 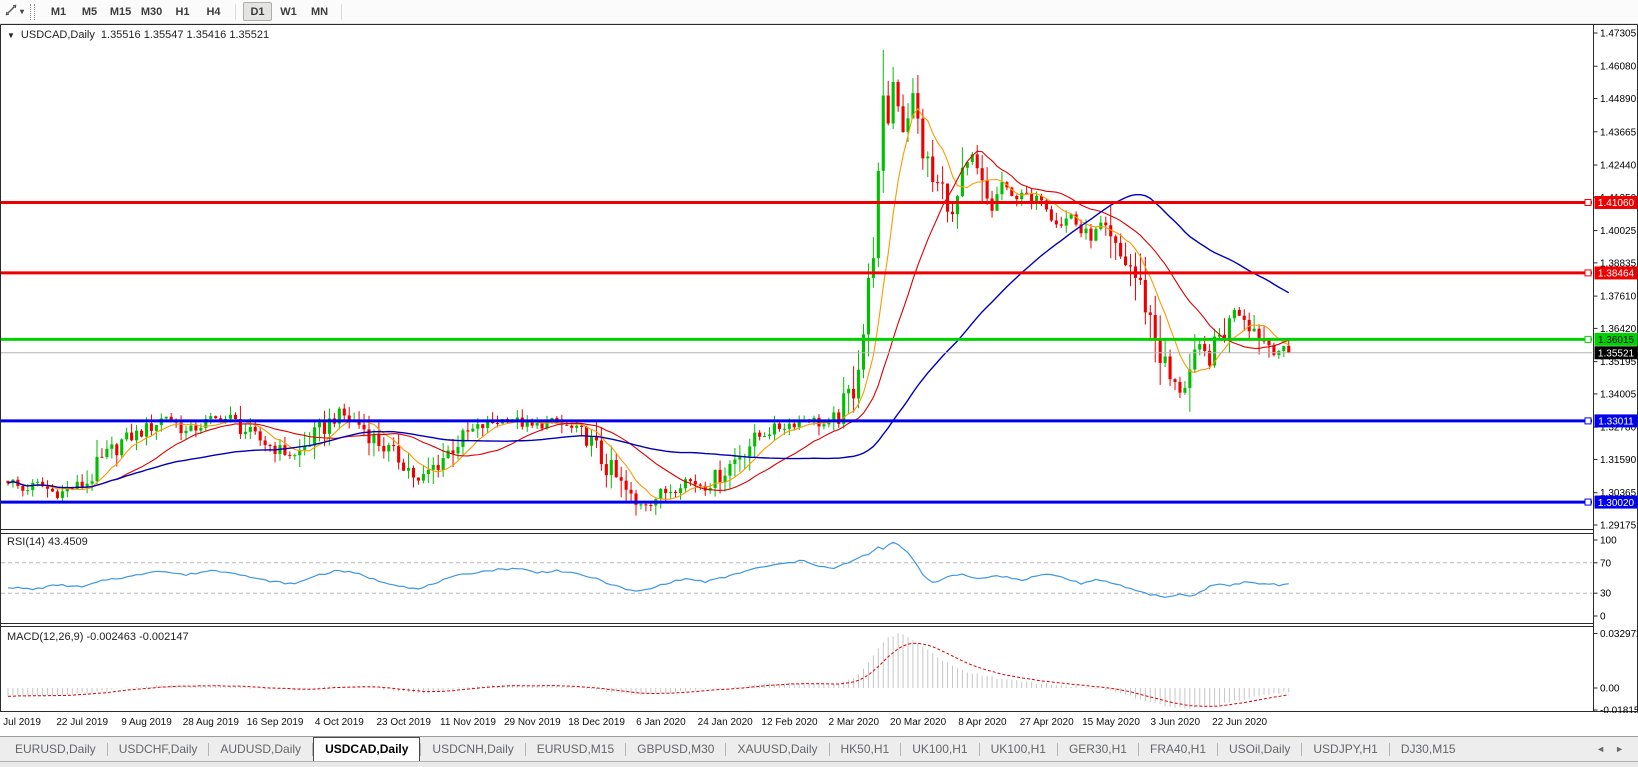 I want to click on date-label: 22 Jun 2020, so click(x=1240, y=722).